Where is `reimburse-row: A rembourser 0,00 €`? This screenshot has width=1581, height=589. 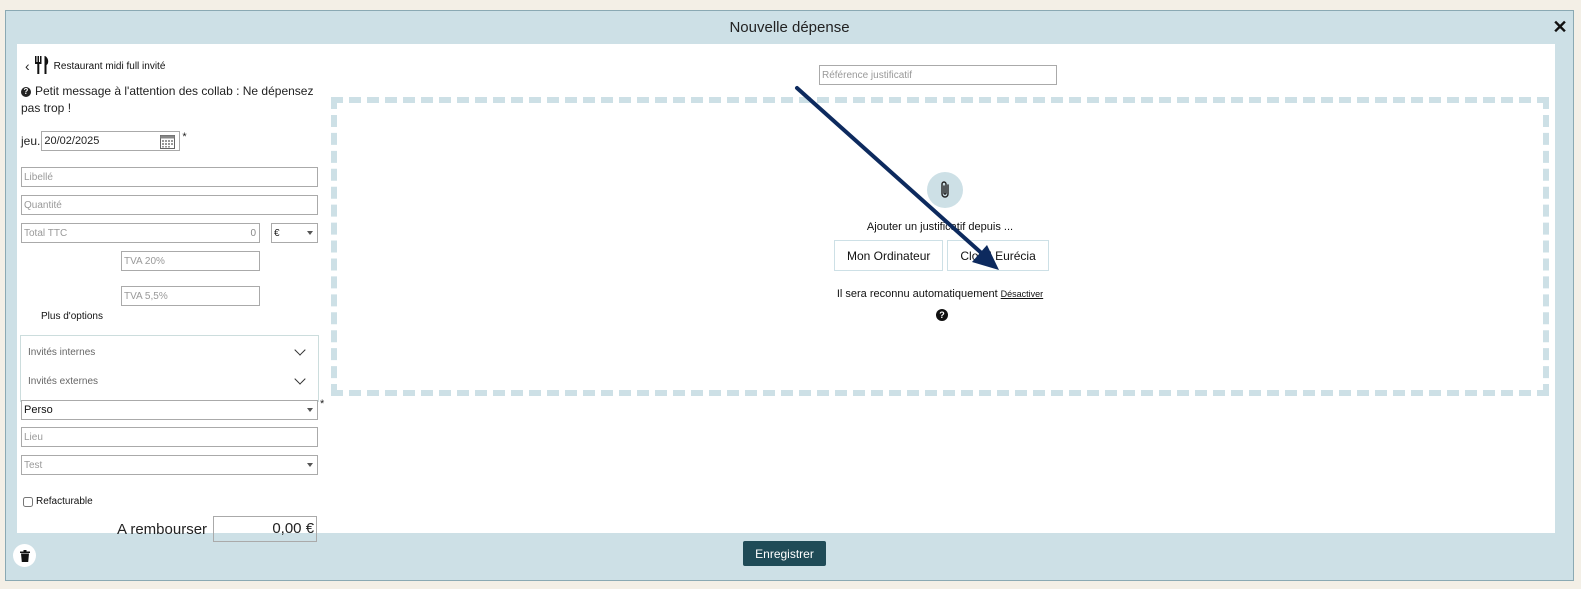
reimburse-row: A rembourser 0,00 € is located at coordinates (217, 529).